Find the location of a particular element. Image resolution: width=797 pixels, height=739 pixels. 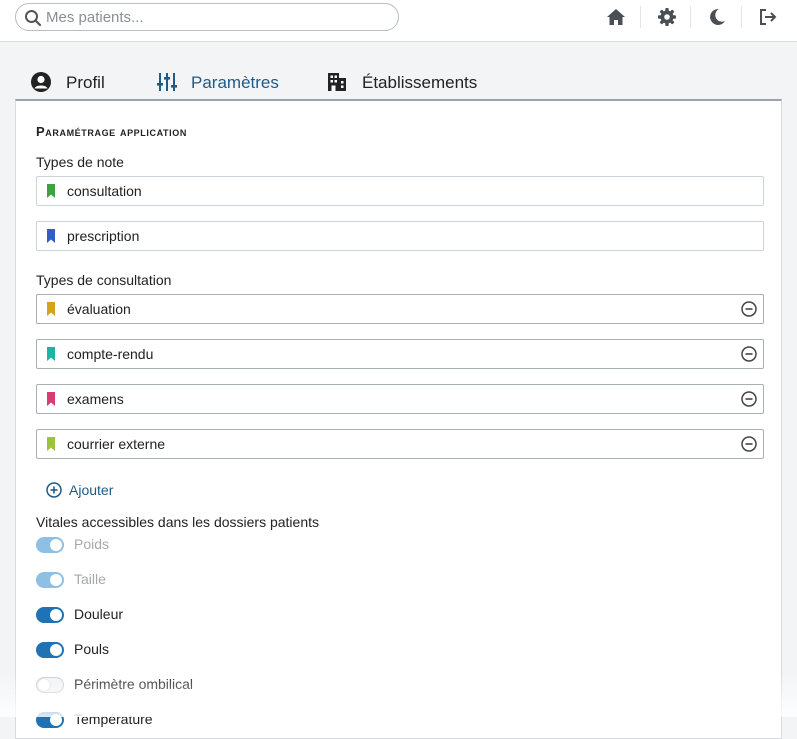

moon-icon is located at coordinates (717, 17).